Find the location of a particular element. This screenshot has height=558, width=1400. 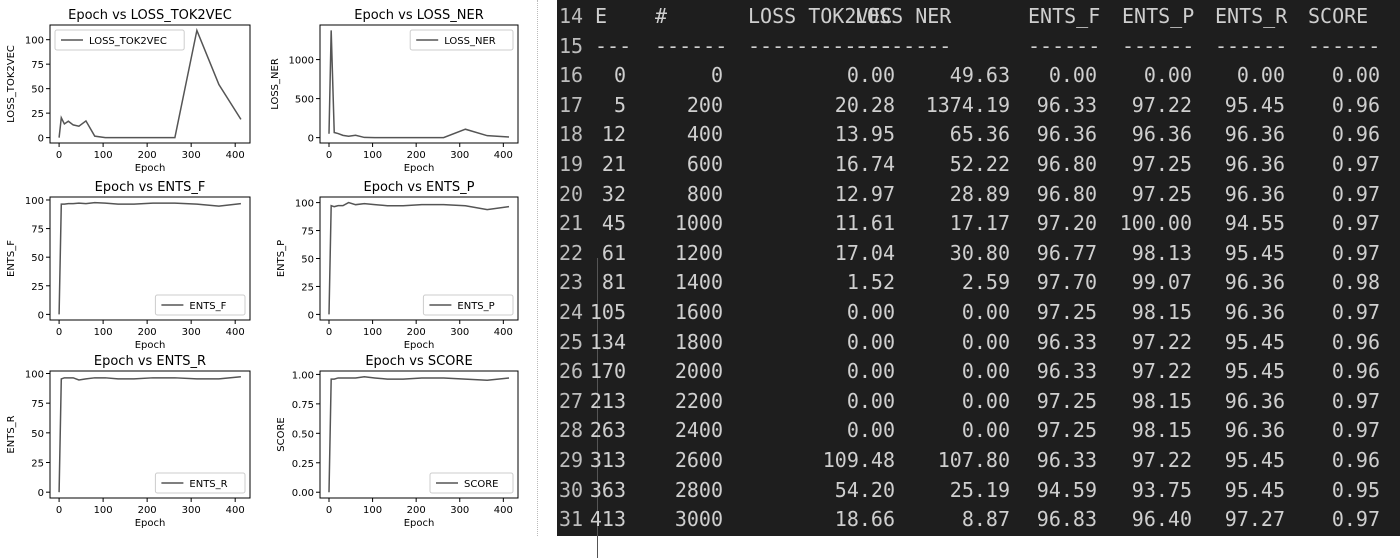

cell-epoch: 12 is located at coordinates (614, 134).